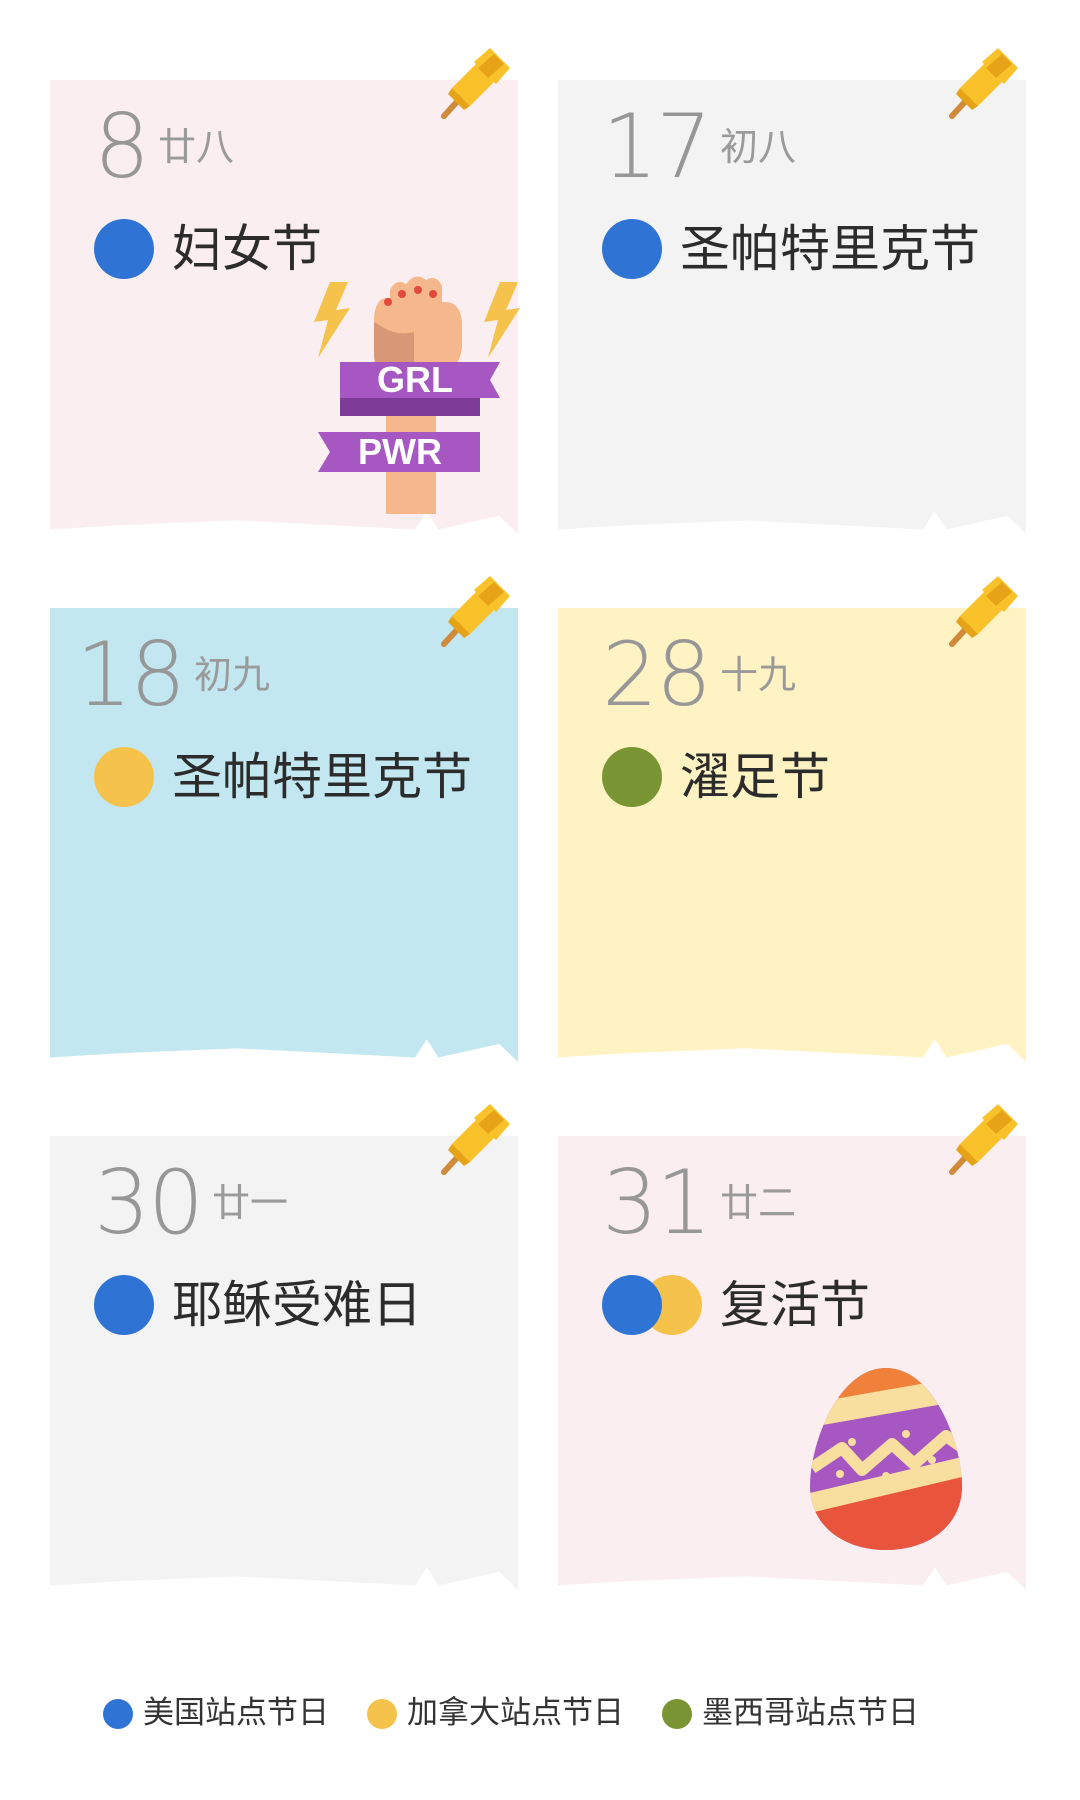 The height and width of the screenshot is (1800, 1080). I want to click on lunar-date: 十九, so click(757, 675).